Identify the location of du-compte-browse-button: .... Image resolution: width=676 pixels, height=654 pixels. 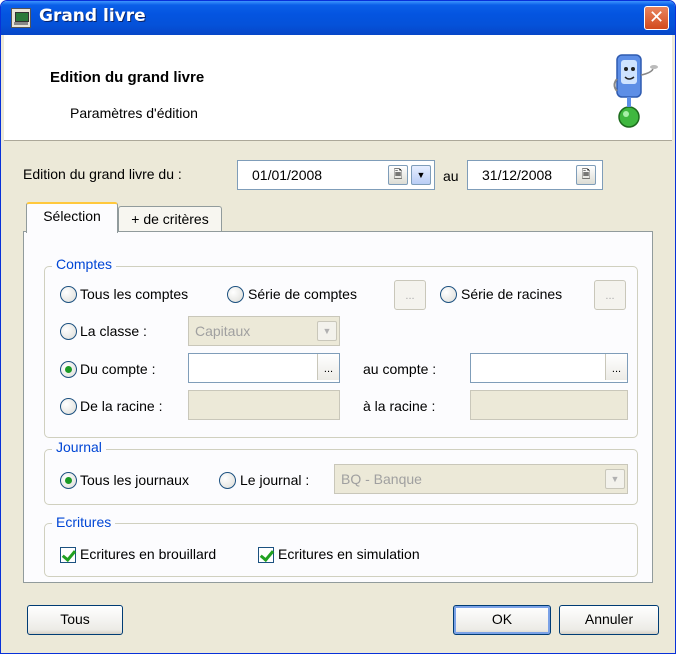
(328, 367).